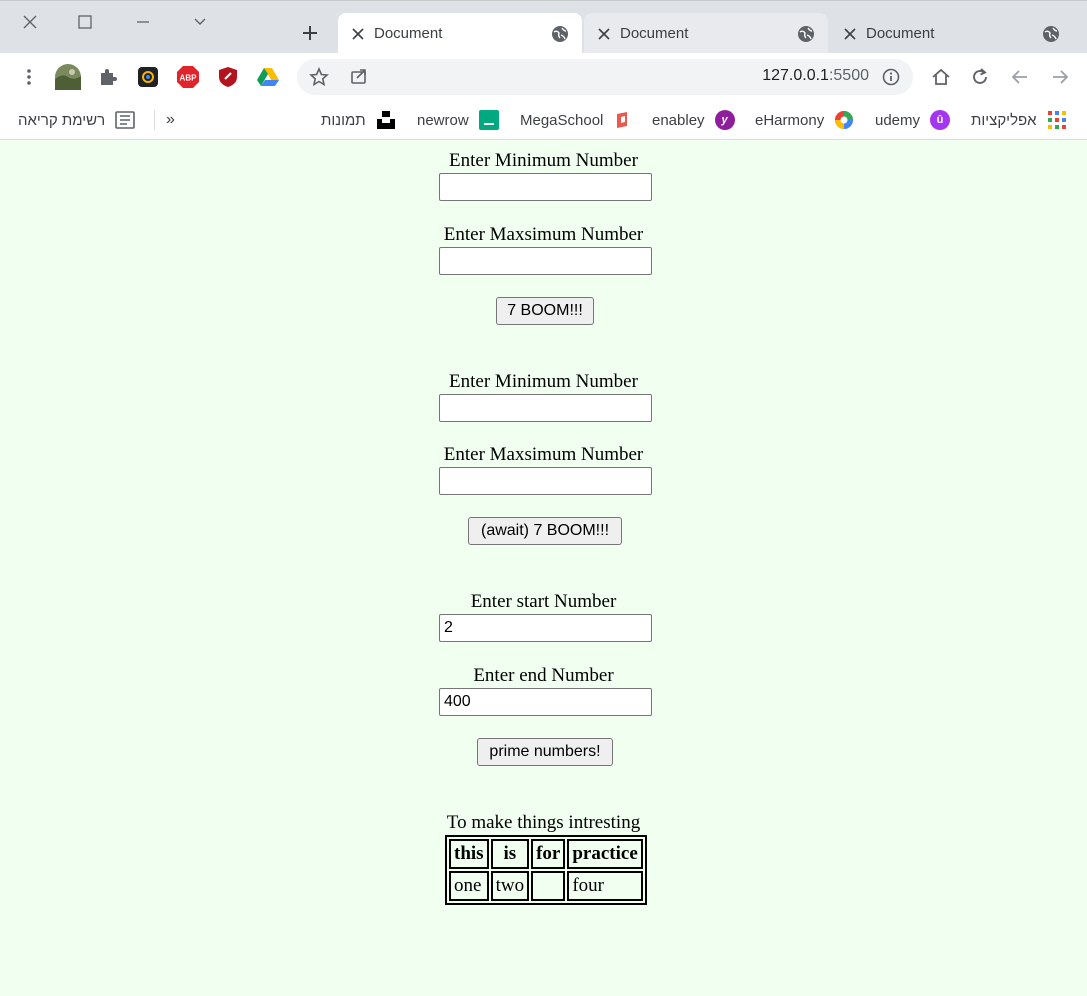 This screenshot has height=996, width=1087. I want to click on table-cell: four, so click(605, 886).